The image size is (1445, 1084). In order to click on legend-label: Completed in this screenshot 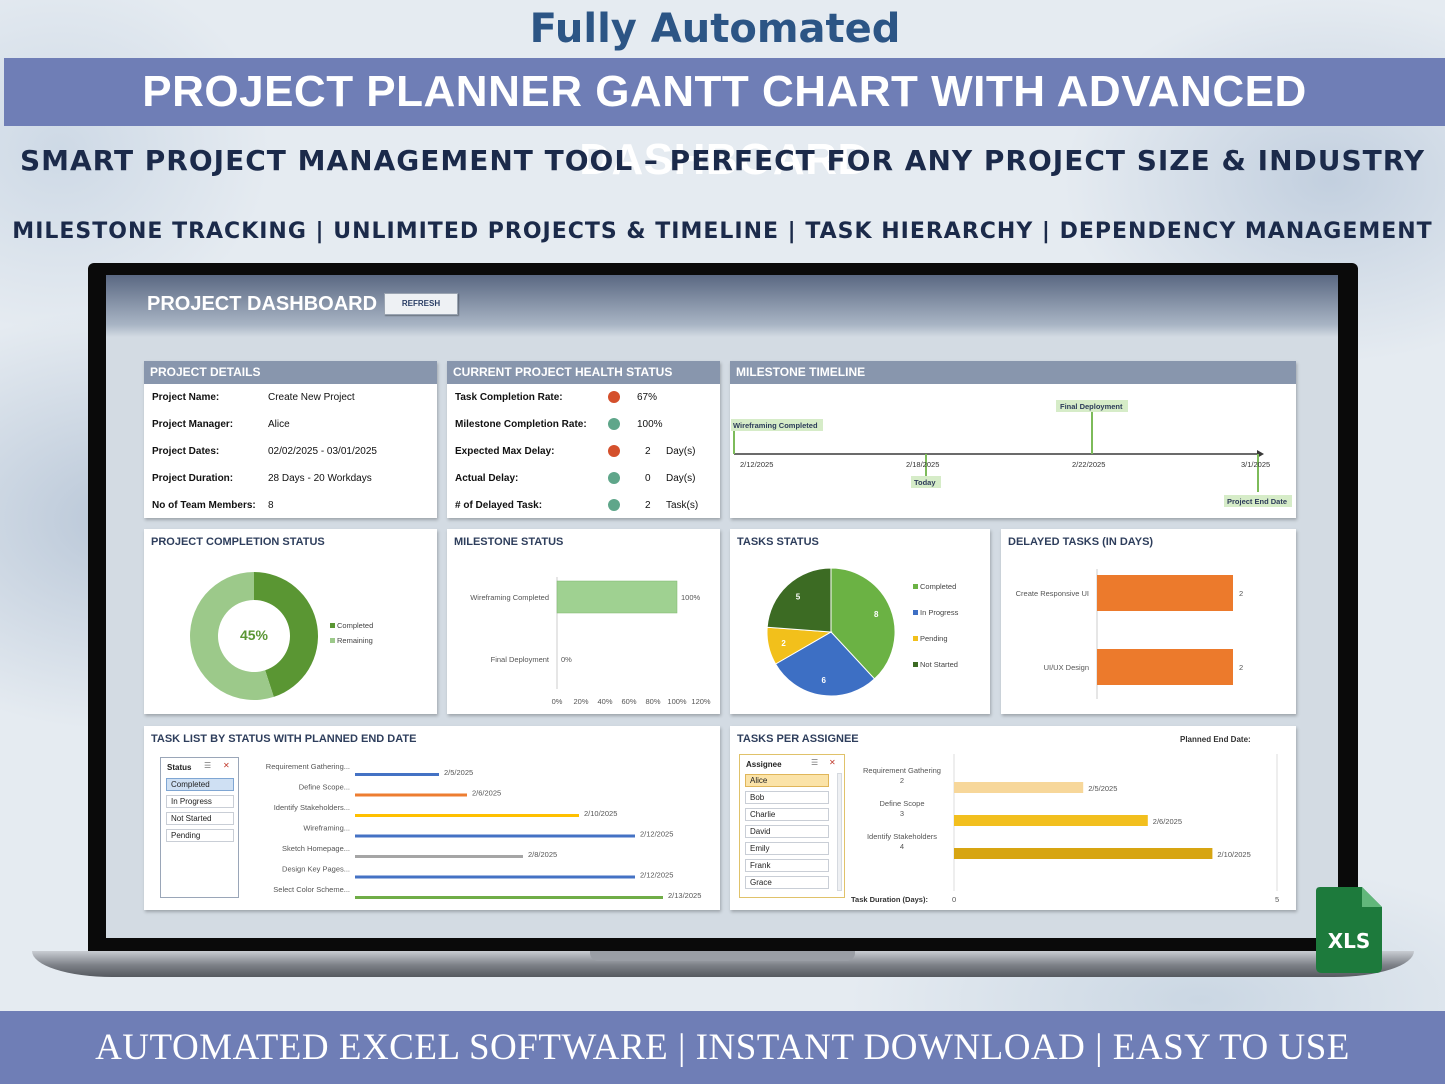, I will do `click(938, 586)`.